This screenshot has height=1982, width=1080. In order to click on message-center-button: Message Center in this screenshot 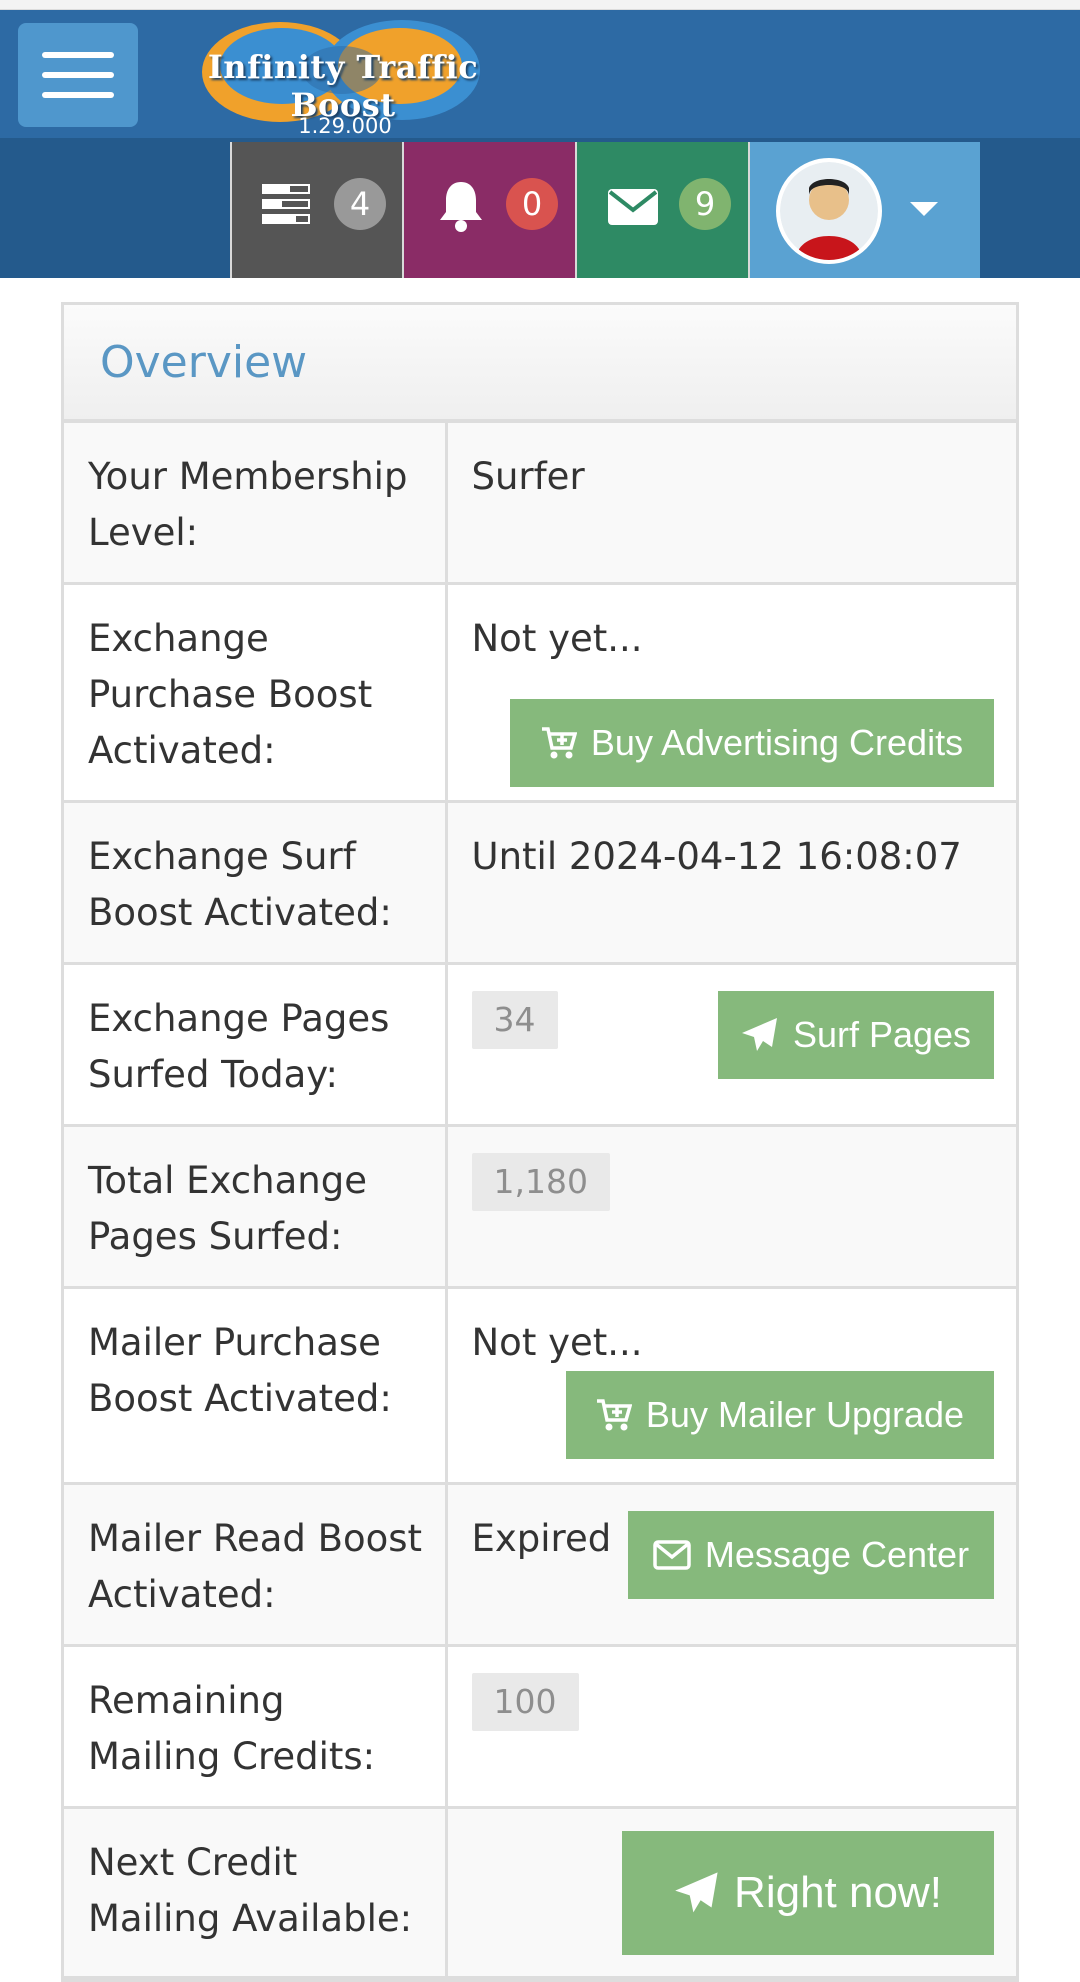, I will do `click(811, 1554)`.